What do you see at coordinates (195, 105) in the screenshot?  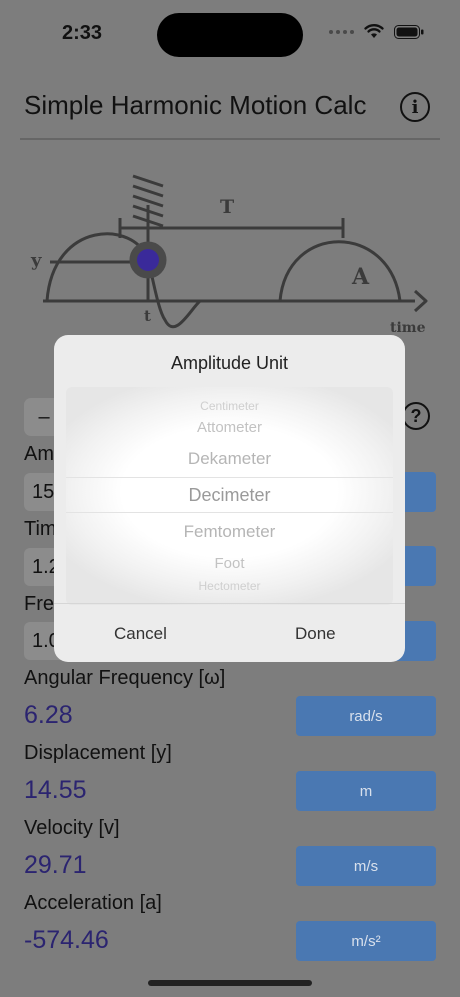 I see `page-title: Simple Harmonic Motion Calc` at bounding box center [195, 105].